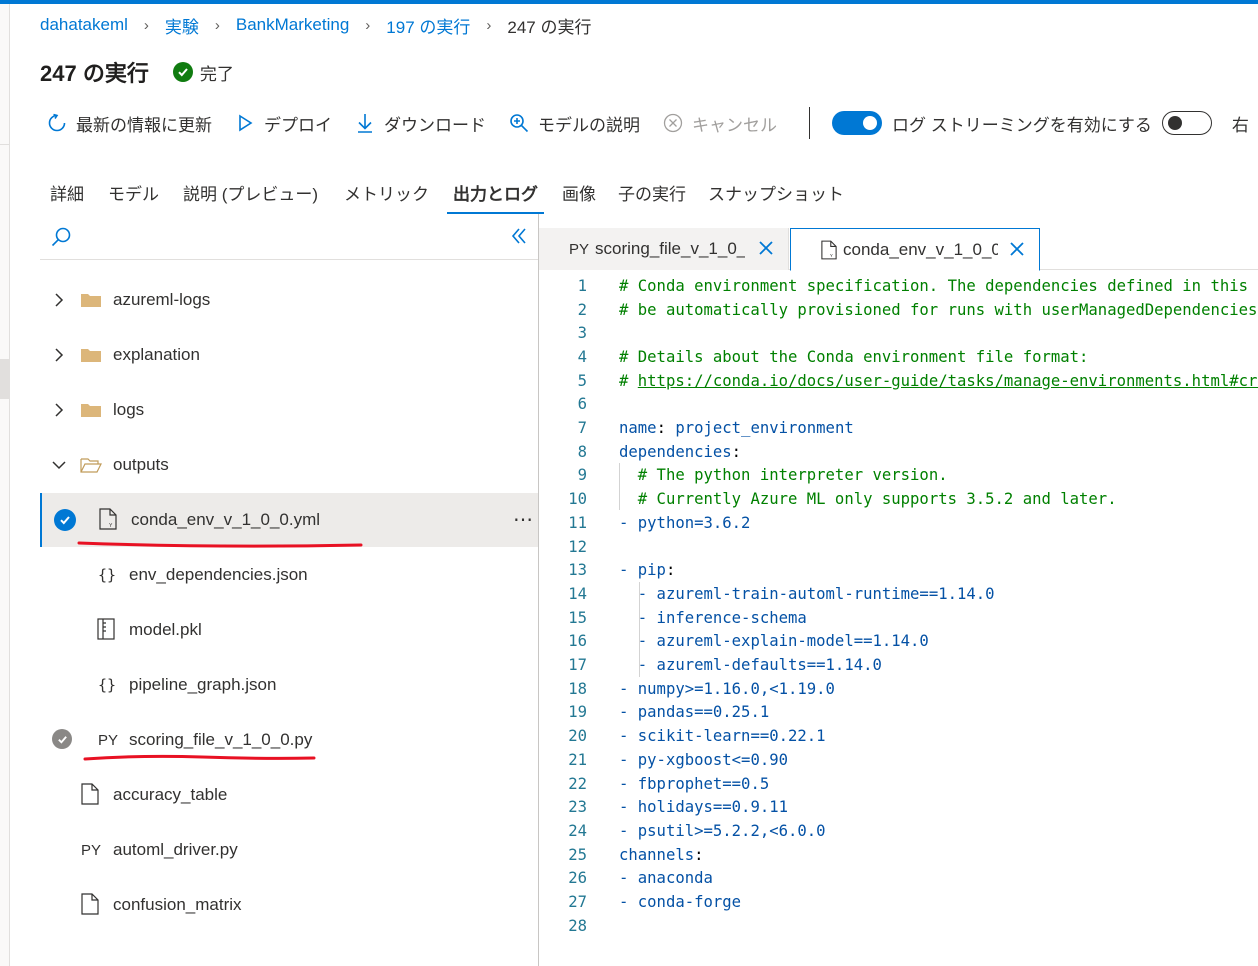  Describe the element at coordinates (368, 25) in the screenshot. I see `chevron-right-icon: ›` at that location.